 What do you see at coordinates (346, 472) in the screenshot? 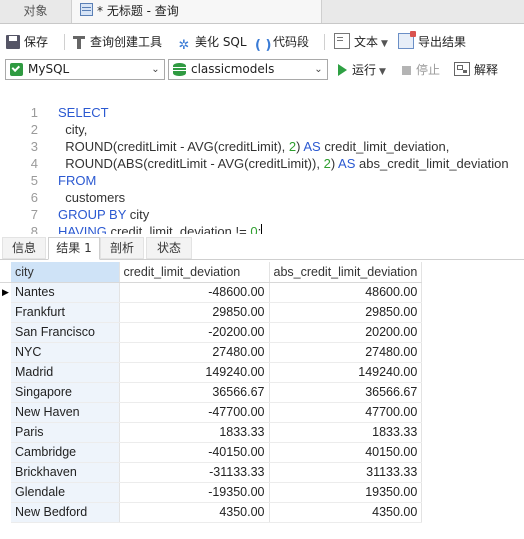
I see `cell-abs-credit-limit-deviation: 31133.33` at bounding box center [346, 472].